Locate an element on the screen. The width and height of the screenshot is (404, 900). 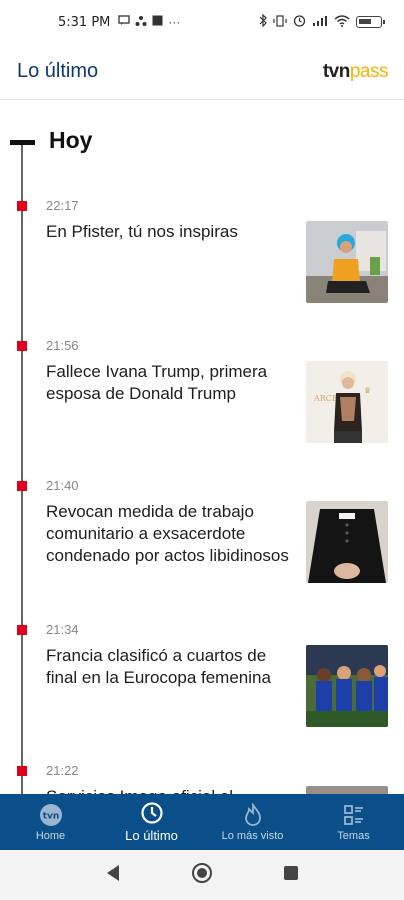
nav-lo-mas-visto: Lo más visto is located at coordinates (252, 822).